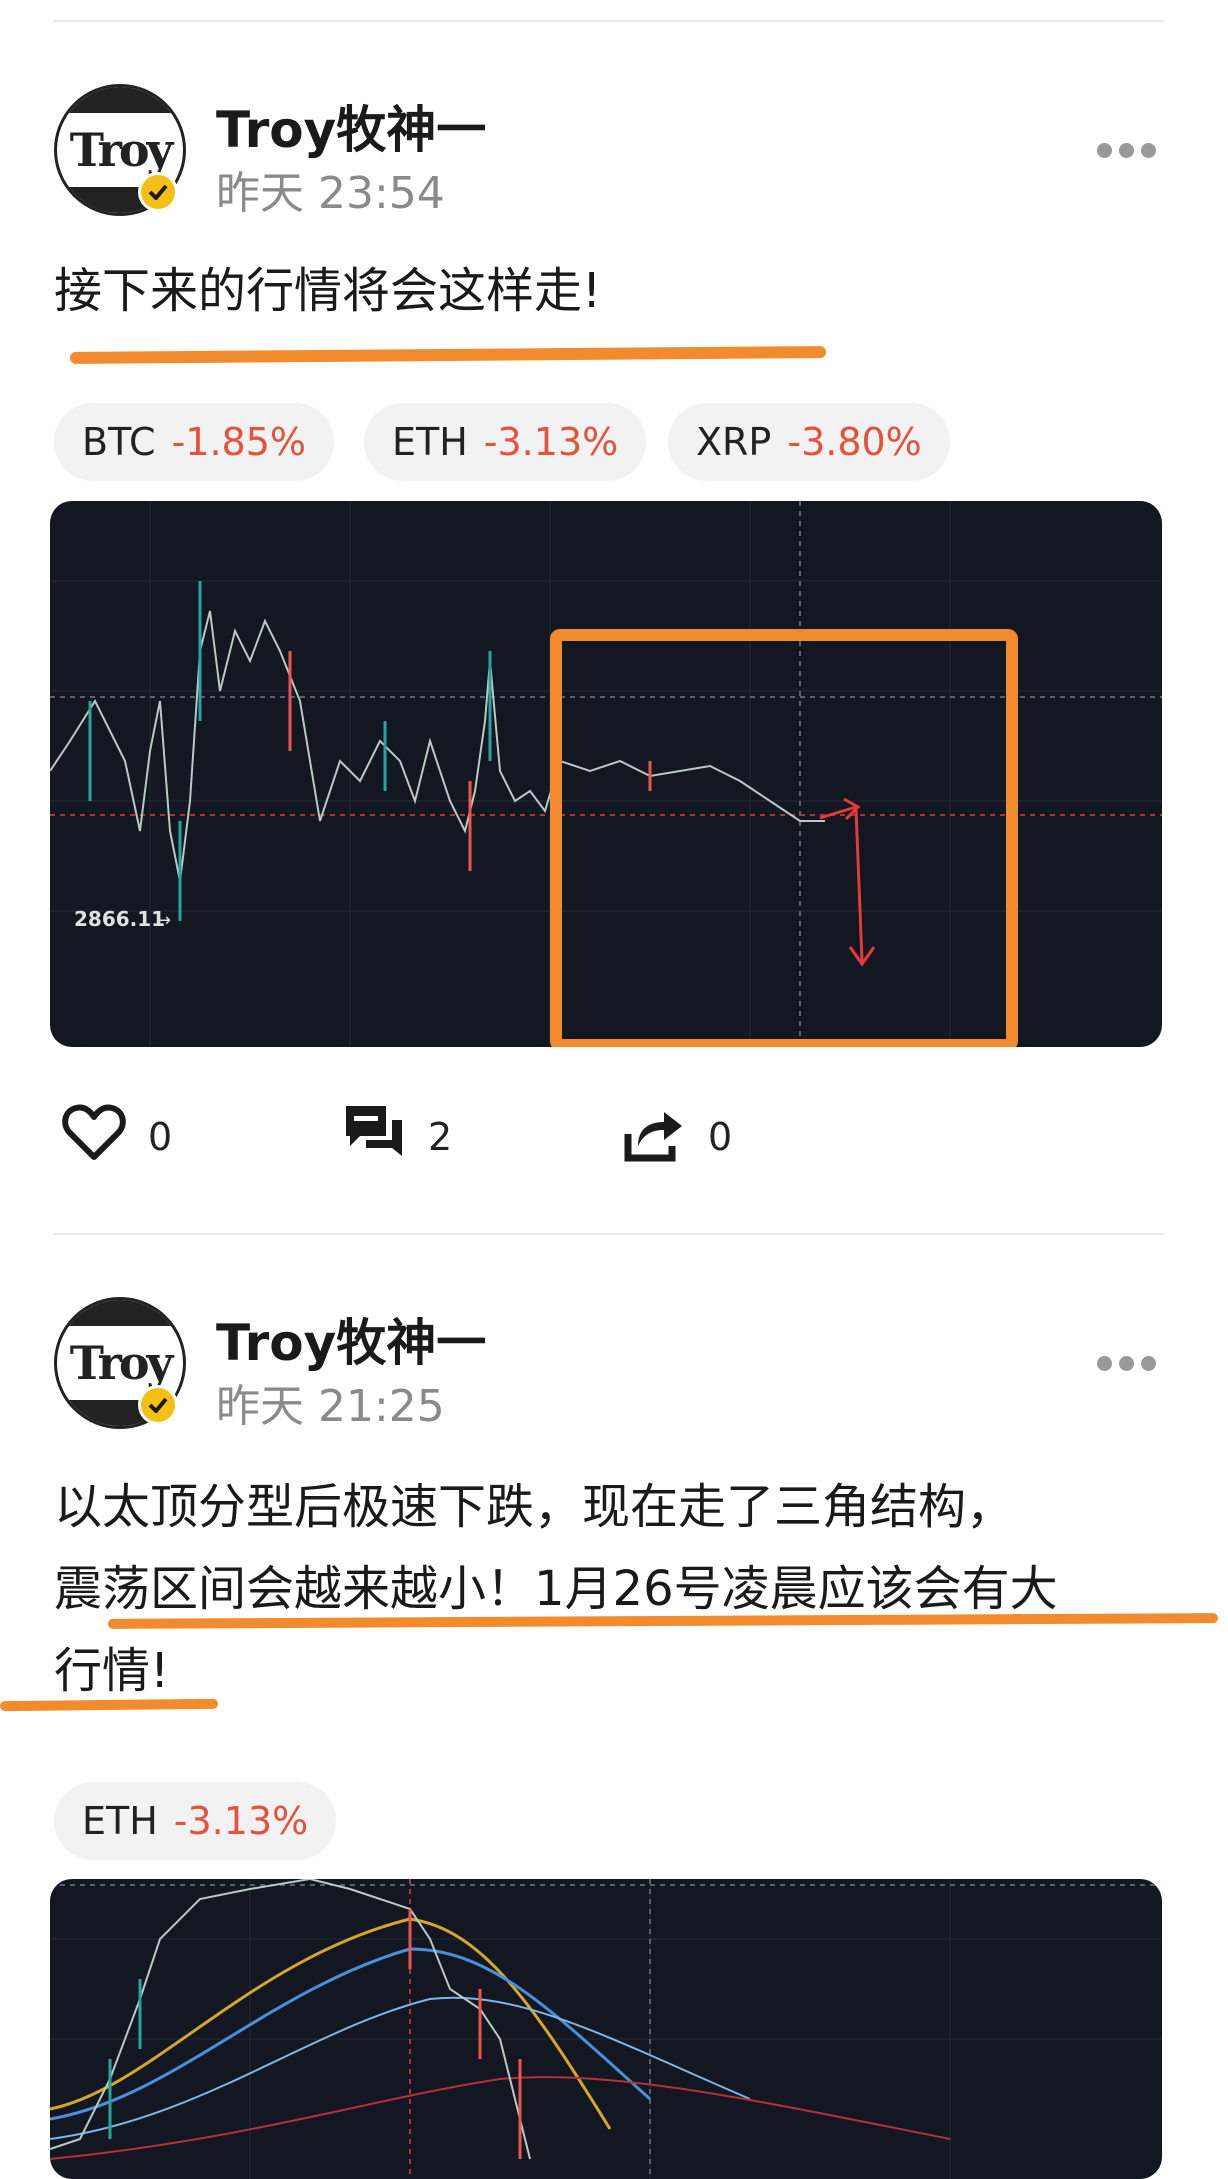  Describe the element at coordinates (720, 1136) in the screenshot. I see `share-count: 0` at that location.